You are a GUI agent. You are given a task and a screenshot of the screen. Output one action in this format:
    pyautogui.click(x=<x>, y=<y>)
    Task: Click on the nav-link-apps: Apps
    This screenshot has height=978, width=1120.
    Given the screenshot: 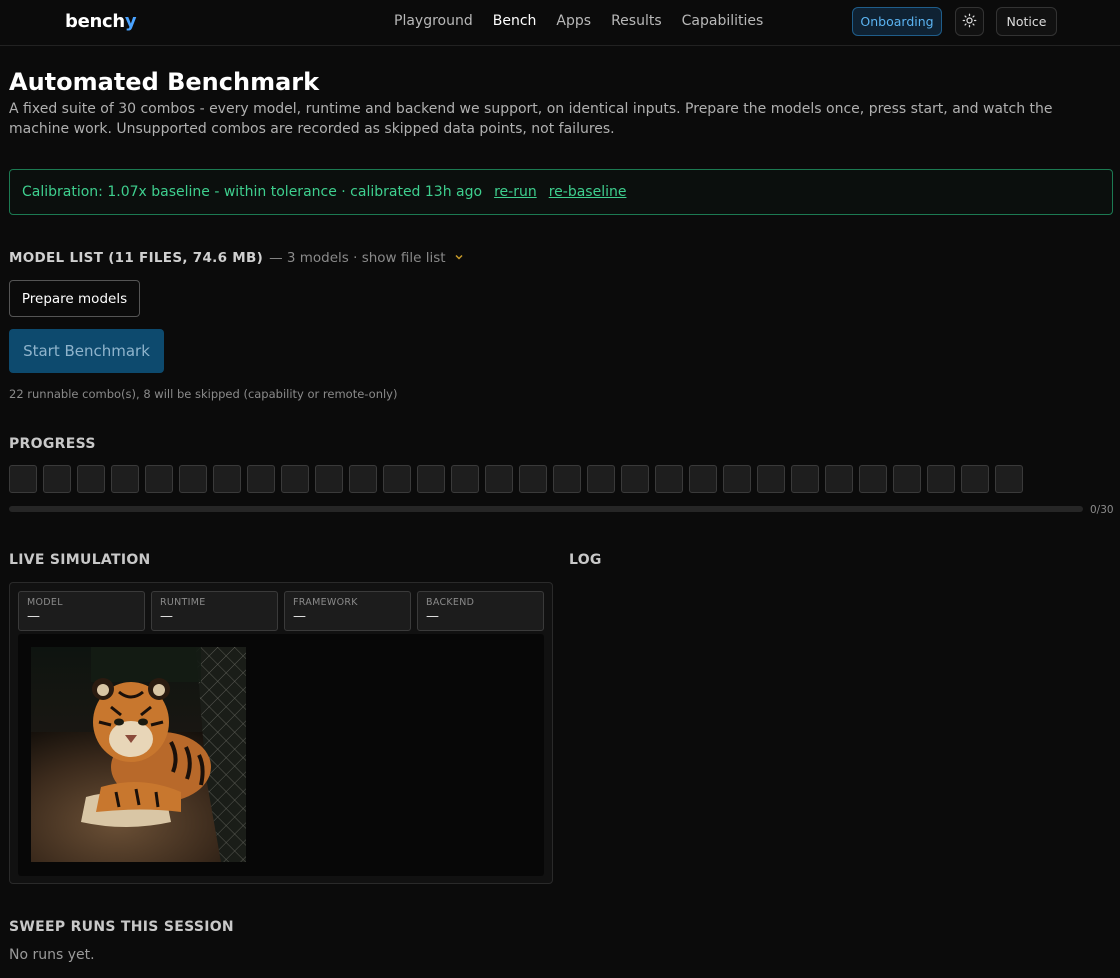 What is the action you would take?
    pyautogui.click(x=573, y=21)
    